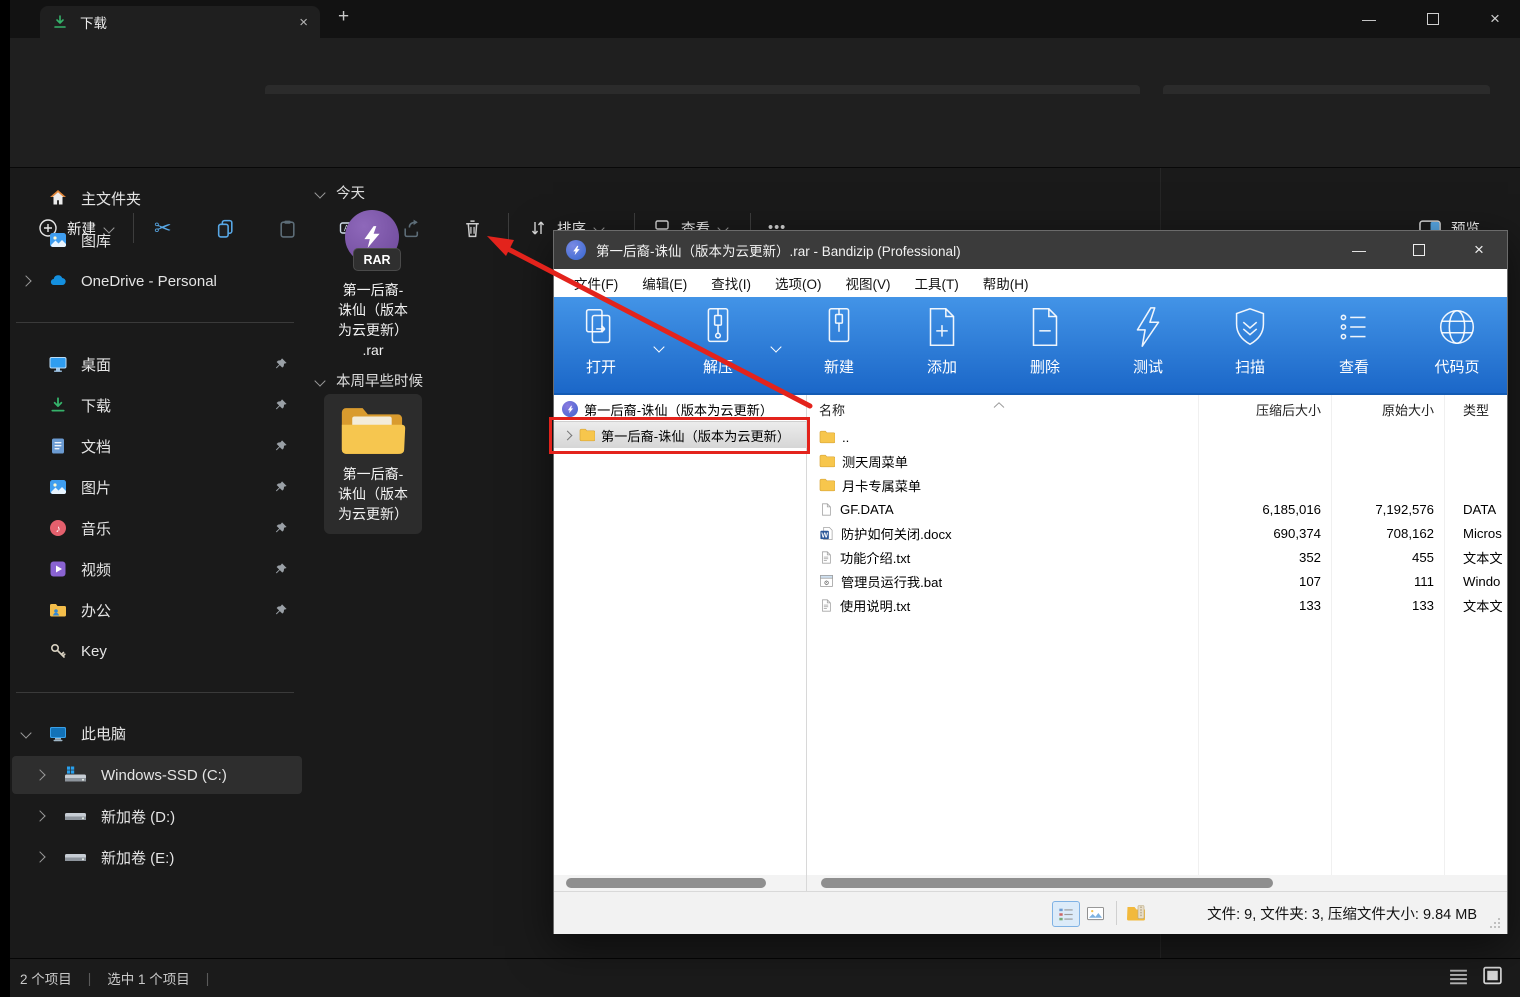 The width and height of the screenshot is (1520, 997). Describe the element at coordinates (601, 340) in the screenshot. I see `open-button: 打开` at that location.